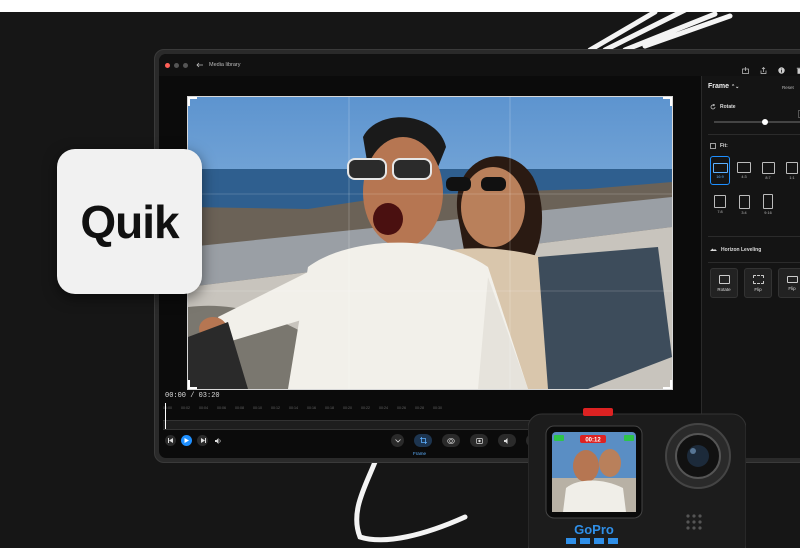  I want to click on info-icon, so click(781, 67).